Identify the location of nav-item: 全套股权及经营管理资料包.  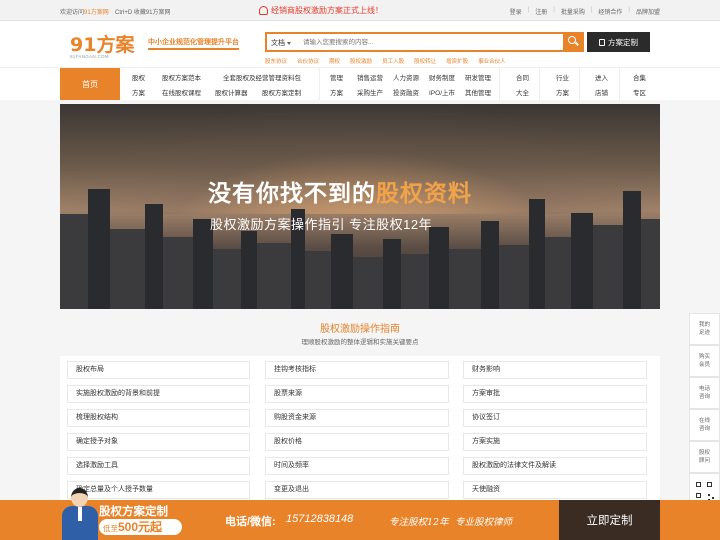
(262, 77).